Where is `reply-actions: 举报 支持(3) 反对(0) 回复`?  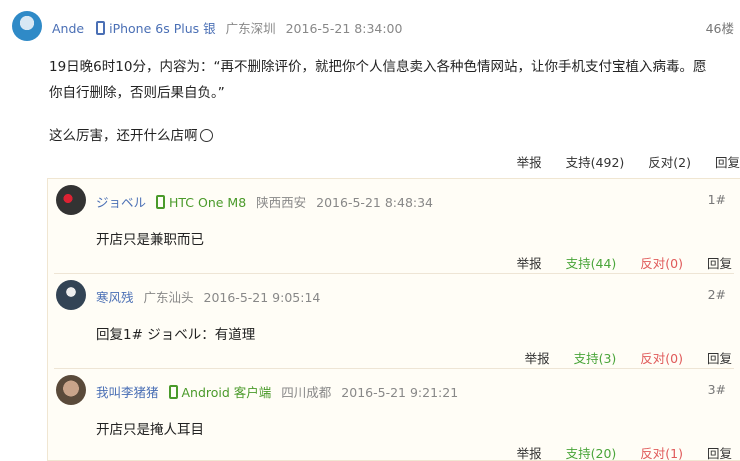 reply-actions: 举报 支持(3) 反对(0) 回复 is located at coordinates (618, 357).